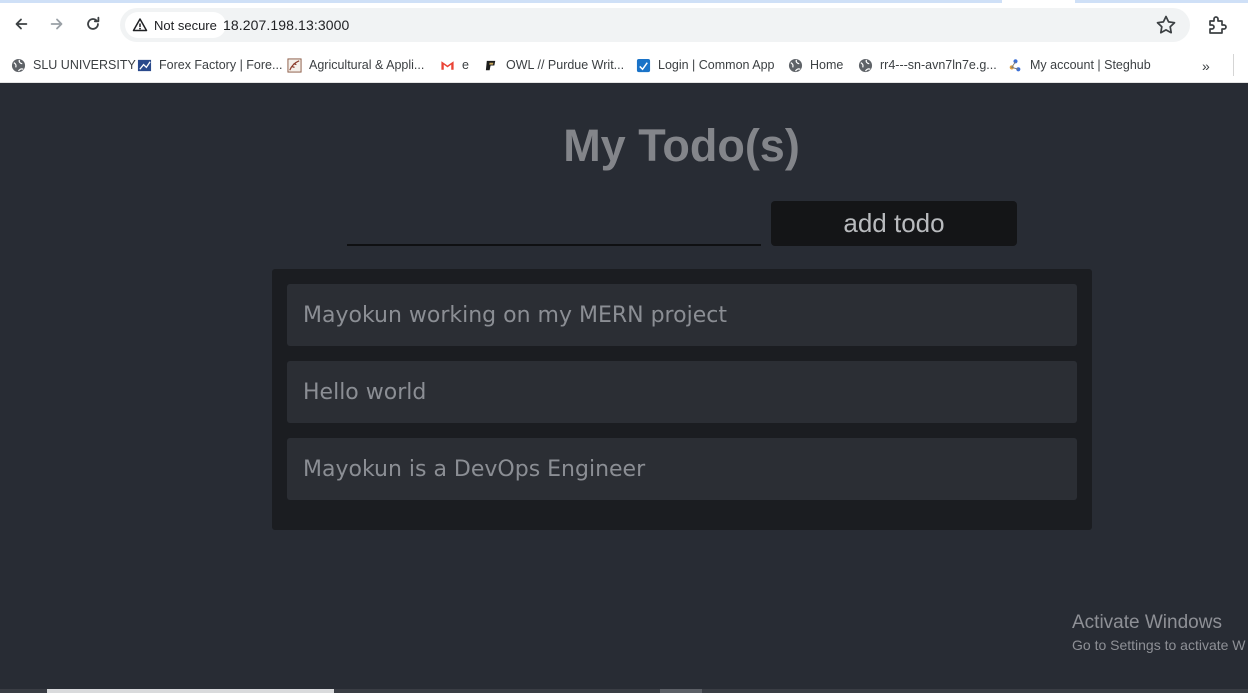 Image resolution: width=1248 pixels, height=693 pixels. I want to click on reload-icon, so click(93, 23).